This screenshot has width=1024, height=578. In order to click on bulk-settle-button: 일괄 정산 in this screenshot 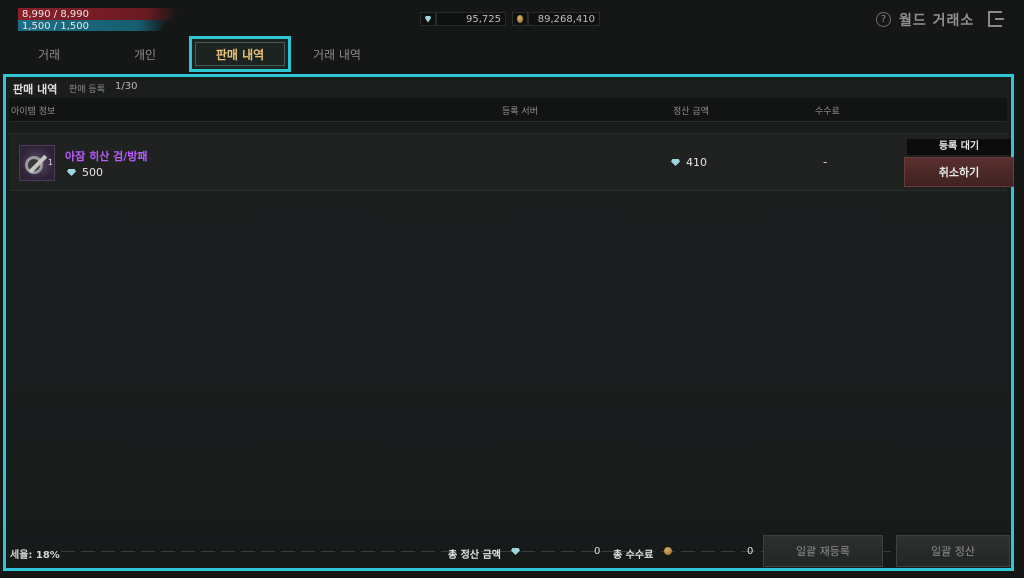, I will do `click(953, 551)`.